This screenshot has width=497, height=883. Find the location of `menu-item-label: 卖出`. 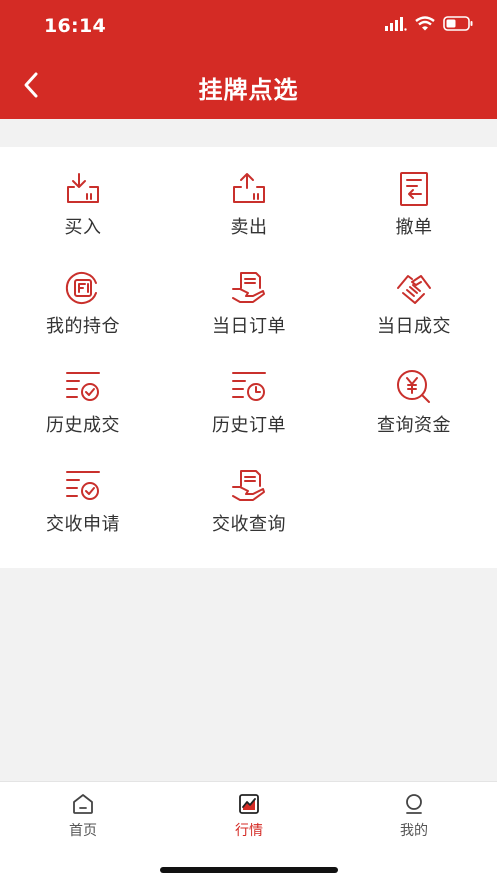

menu-item-label: 卖出 is located at coordinates (249, 227).